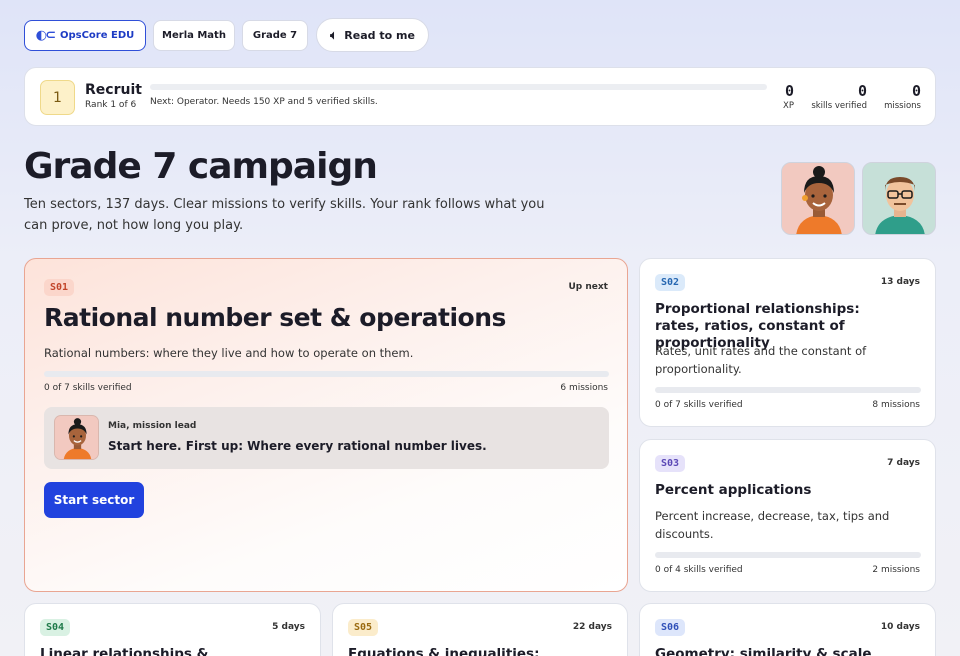 Image resolution: width=960 pixels, height=656 pixels. Describe the element at coordinates (670, 282) in the screenshot. I see `sector-tag: S02` at that location.